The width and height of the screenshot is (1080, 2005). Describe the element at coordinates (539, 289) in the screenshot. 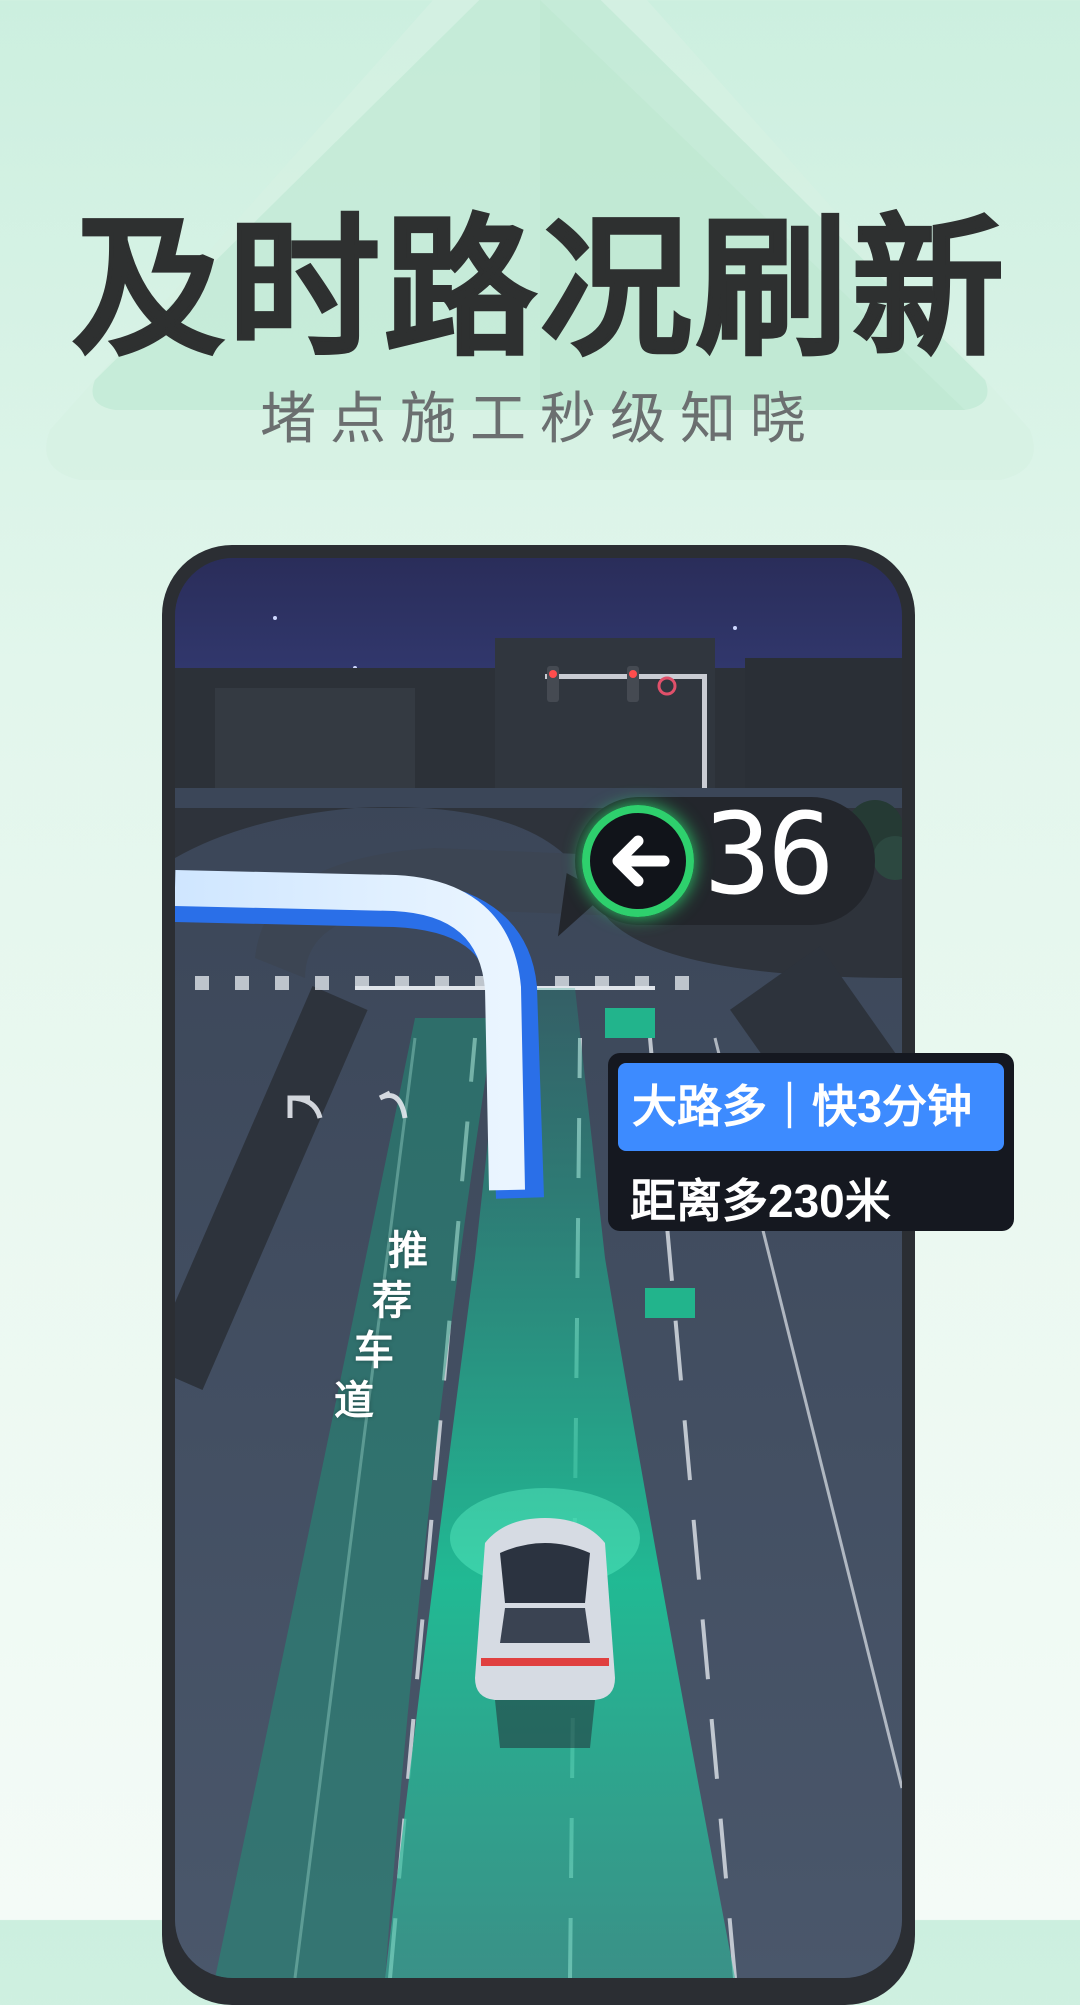

I see `page-title: 及时路况刷新` at that location.